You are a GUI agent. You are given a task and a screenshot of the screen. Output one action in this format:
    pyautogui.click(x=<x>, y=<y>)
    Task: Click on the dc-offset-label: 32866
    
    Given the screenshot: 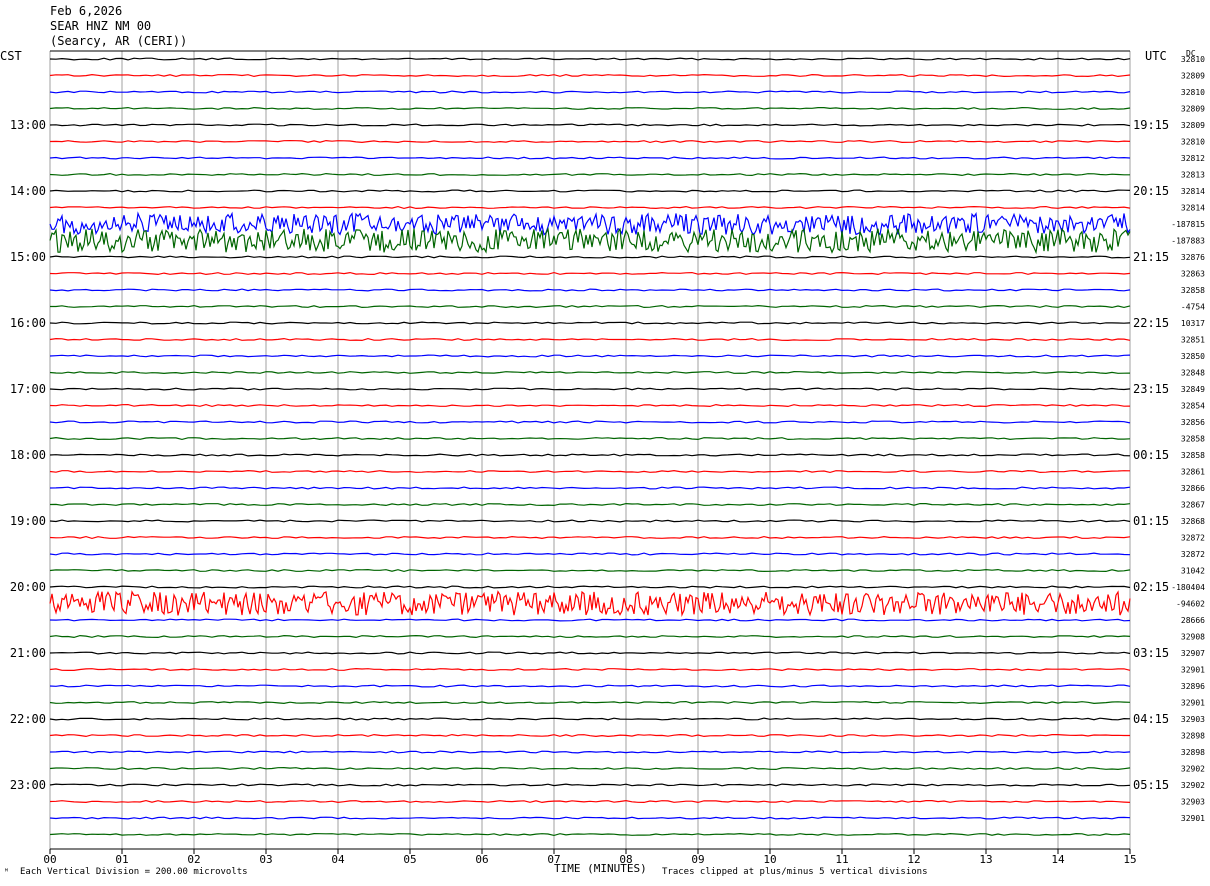 What is the action you would take?
    pyautogui.click(x=1193, y=488)
    